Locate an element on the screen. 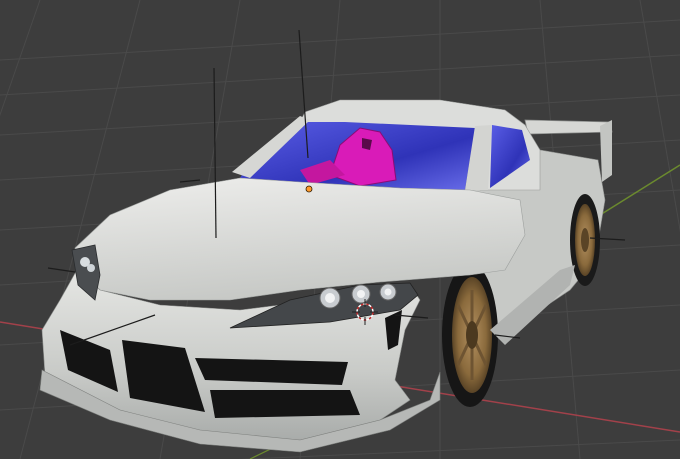 Image resolution: width=680 pixels, height=459 pixels. rear-wheel is located at coordinates (585, 240).